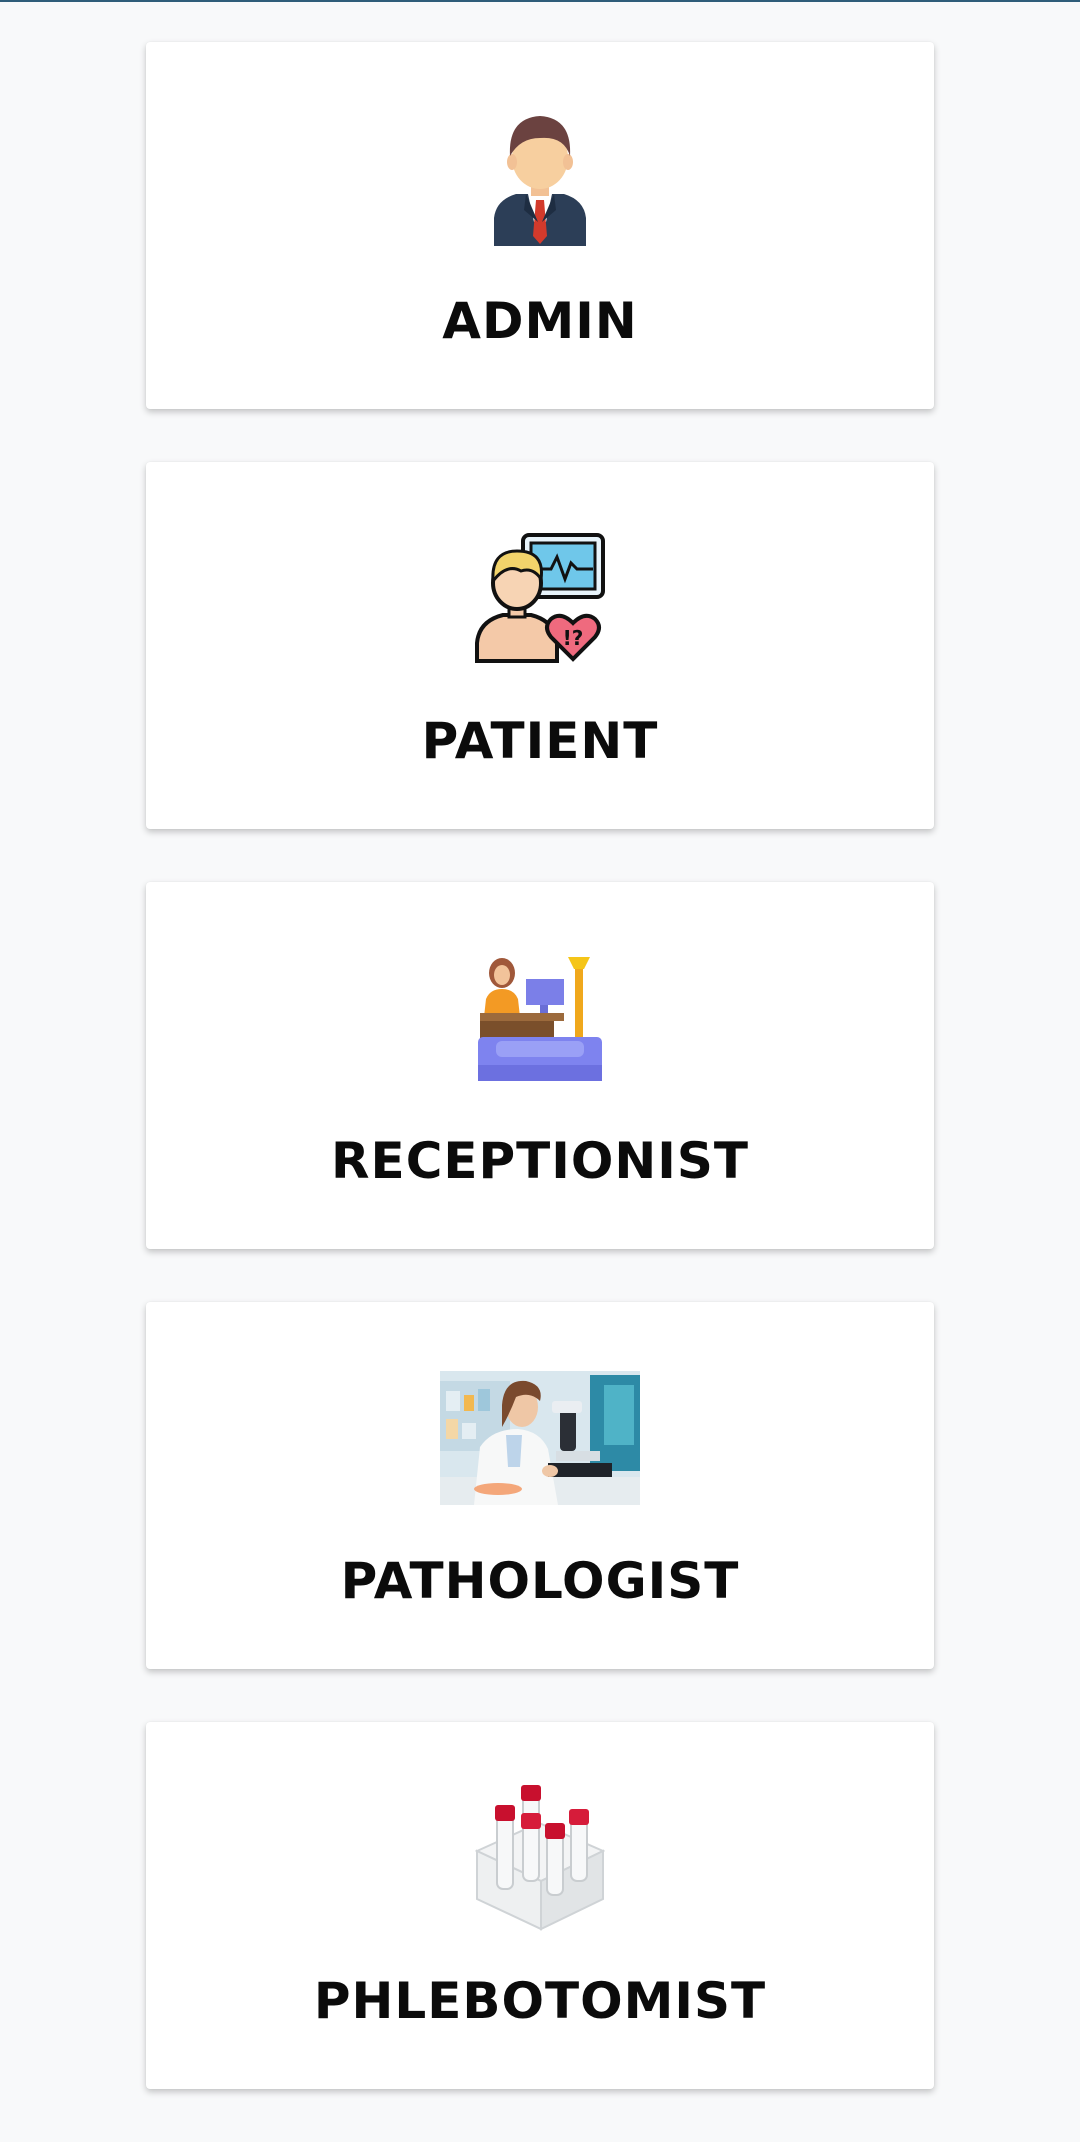 Image resolution: width=1080 pixels, height=2142 pixels. I want to click on role-card-pathologist: PATHOLOGIST, so click(540, 1485).